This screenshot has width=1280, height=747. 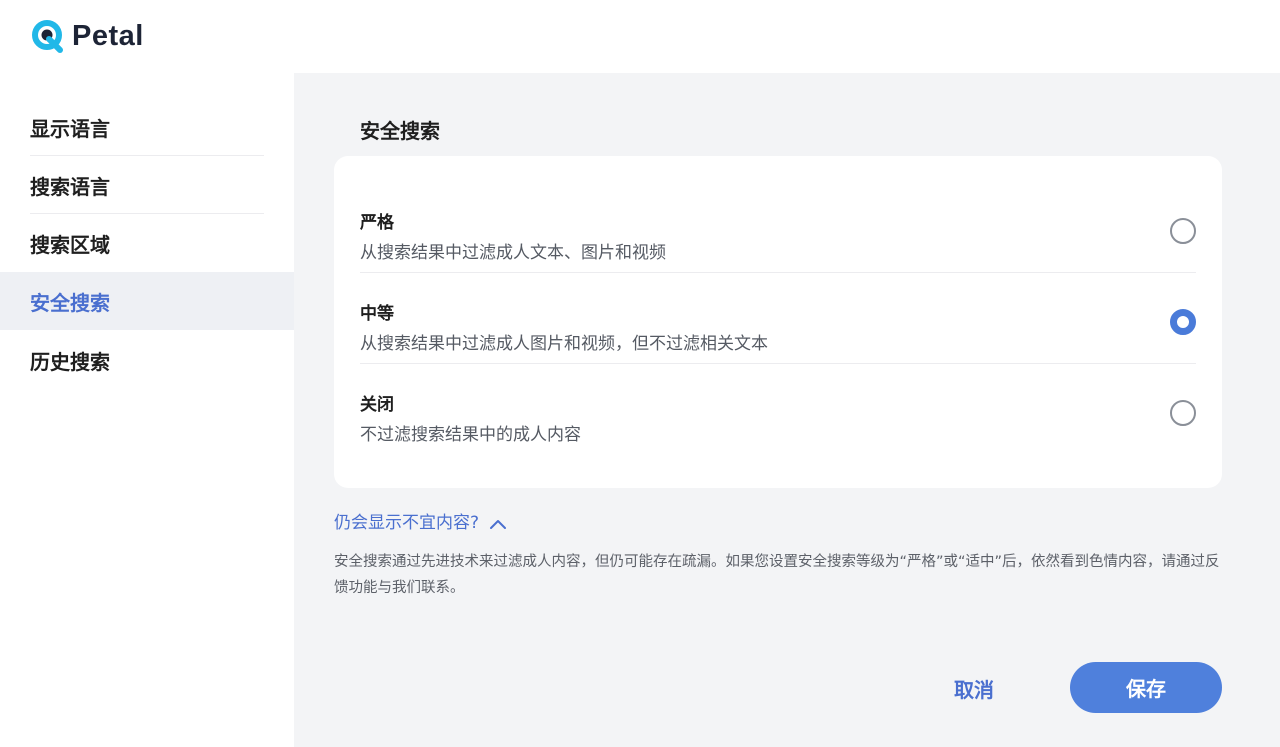 I want to click on option-off: 关闭 不过滤搜索结果中的成人内容, so click(x=778, y=411).